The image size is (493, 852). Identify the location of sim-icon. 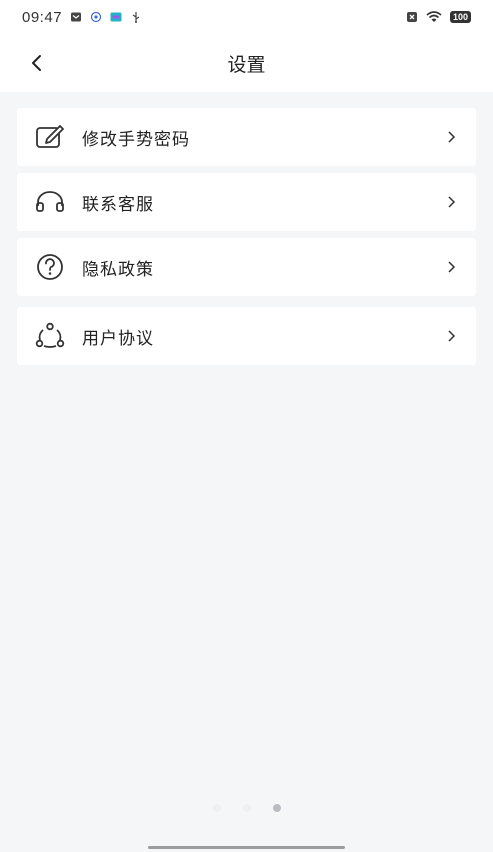
(411, 17).